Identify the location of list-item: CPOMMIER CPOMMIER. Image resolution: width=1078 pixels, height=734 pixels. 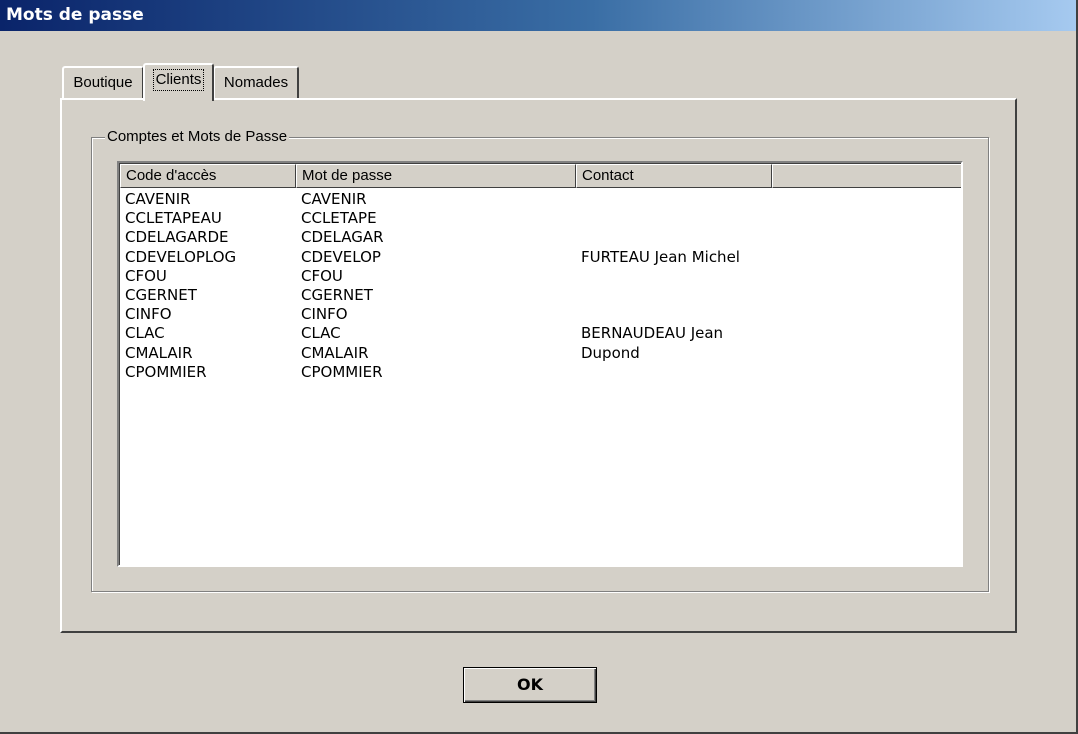
(540, 372).